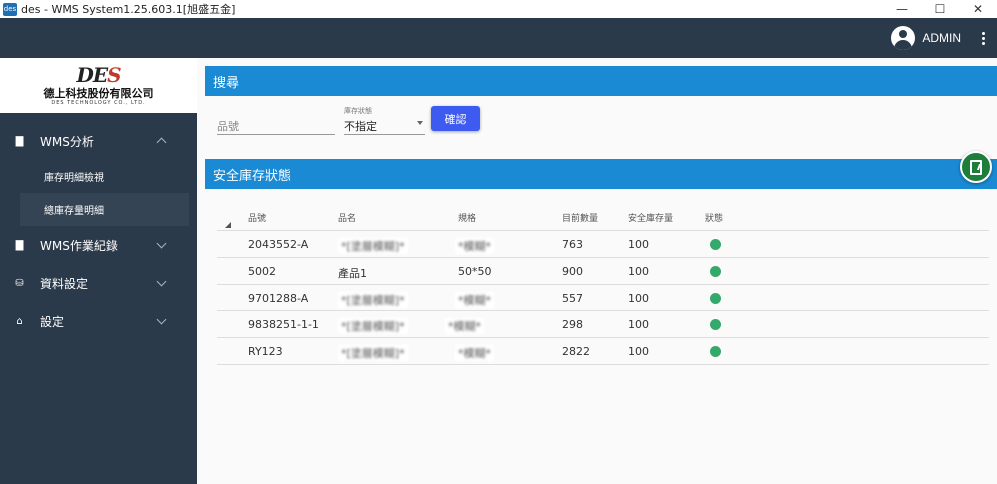  I want to click on table-row: 9838251-1-1 *[塗層模糊]* *模糊* 298 100, so click(603, 325).